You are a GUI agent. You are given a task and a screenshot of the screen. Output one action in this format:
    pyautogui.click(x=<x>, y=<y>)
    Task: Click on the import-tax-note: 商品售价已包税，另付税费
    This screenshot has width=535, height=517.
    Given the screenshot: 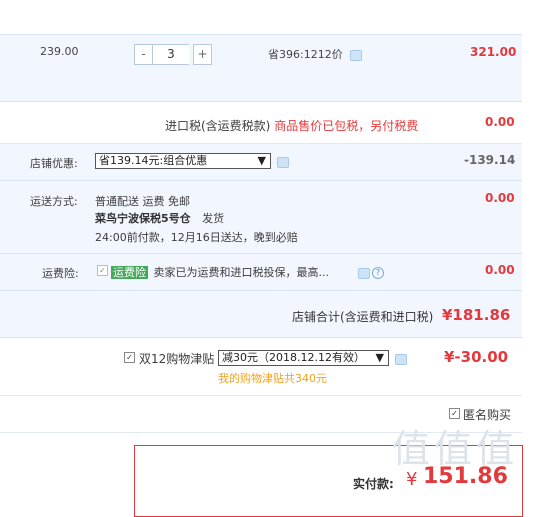 What is the action you would take?
    pyautogui.click(x=346, y=126)
    